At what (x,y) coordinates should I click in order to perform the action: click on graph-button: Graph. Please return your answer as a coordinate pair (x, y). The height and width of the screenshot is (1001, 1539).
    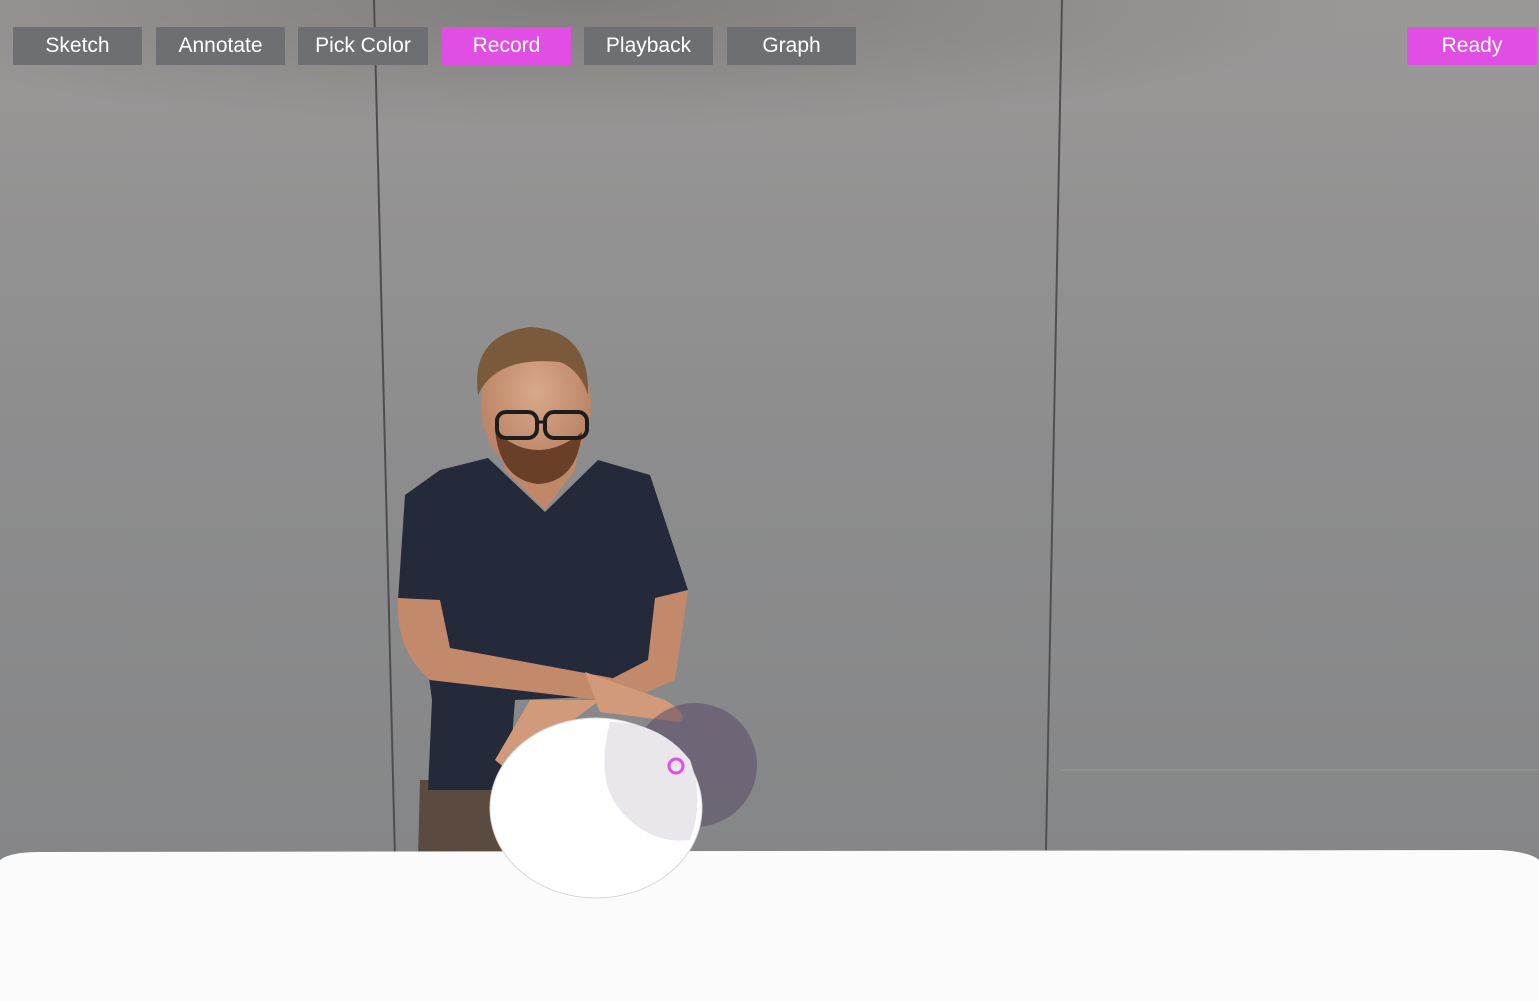
    Looking at the image, I should click on (791, 46).